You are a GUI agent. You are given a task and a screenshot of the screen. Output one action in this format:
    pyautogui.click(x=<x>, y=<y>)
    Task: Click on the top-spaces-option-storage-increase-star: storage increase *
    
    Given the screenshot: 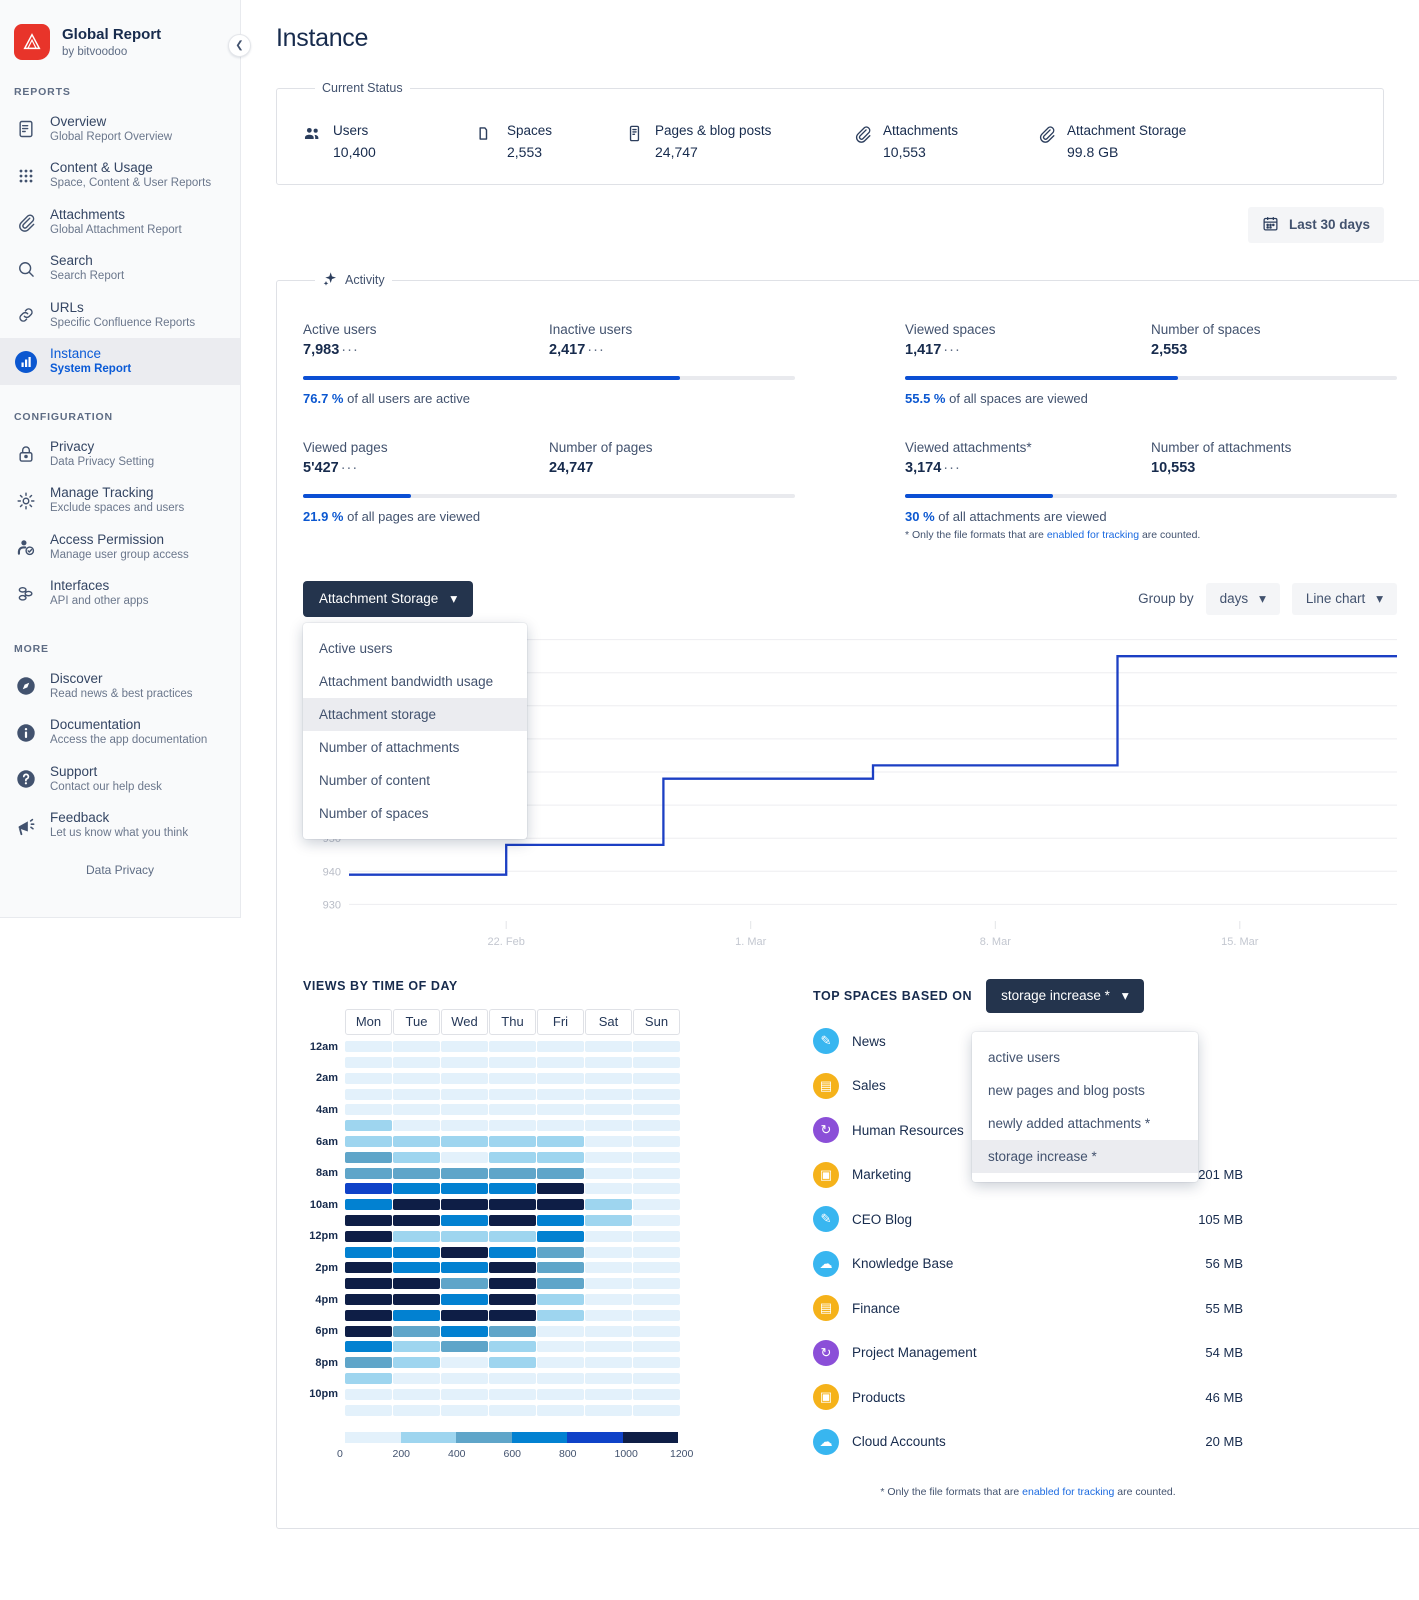 What is the action you would take?
    pyautogui.click(x=1085, y=1156)
    